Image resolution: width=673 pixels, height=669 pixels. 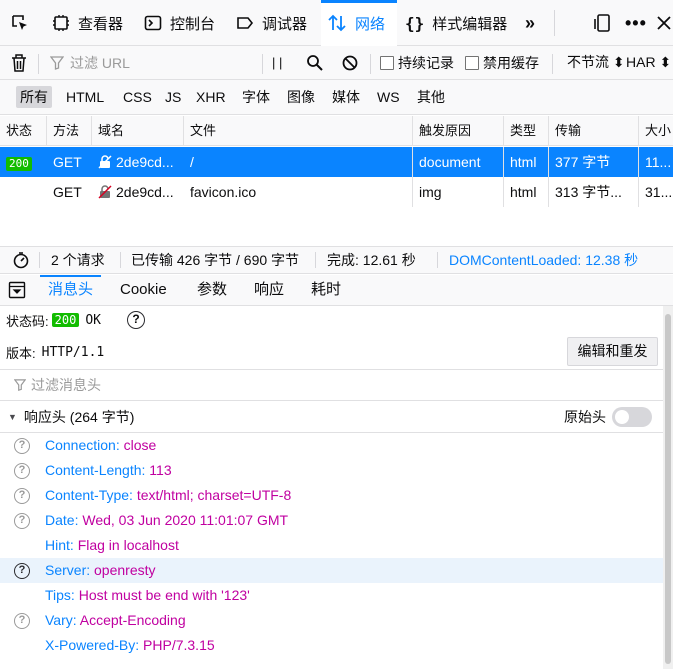 What do you see at coordinates (594, 131) in the screenshot?
I see `column-header-transferred: 传输` at bounding box center [594, 131].